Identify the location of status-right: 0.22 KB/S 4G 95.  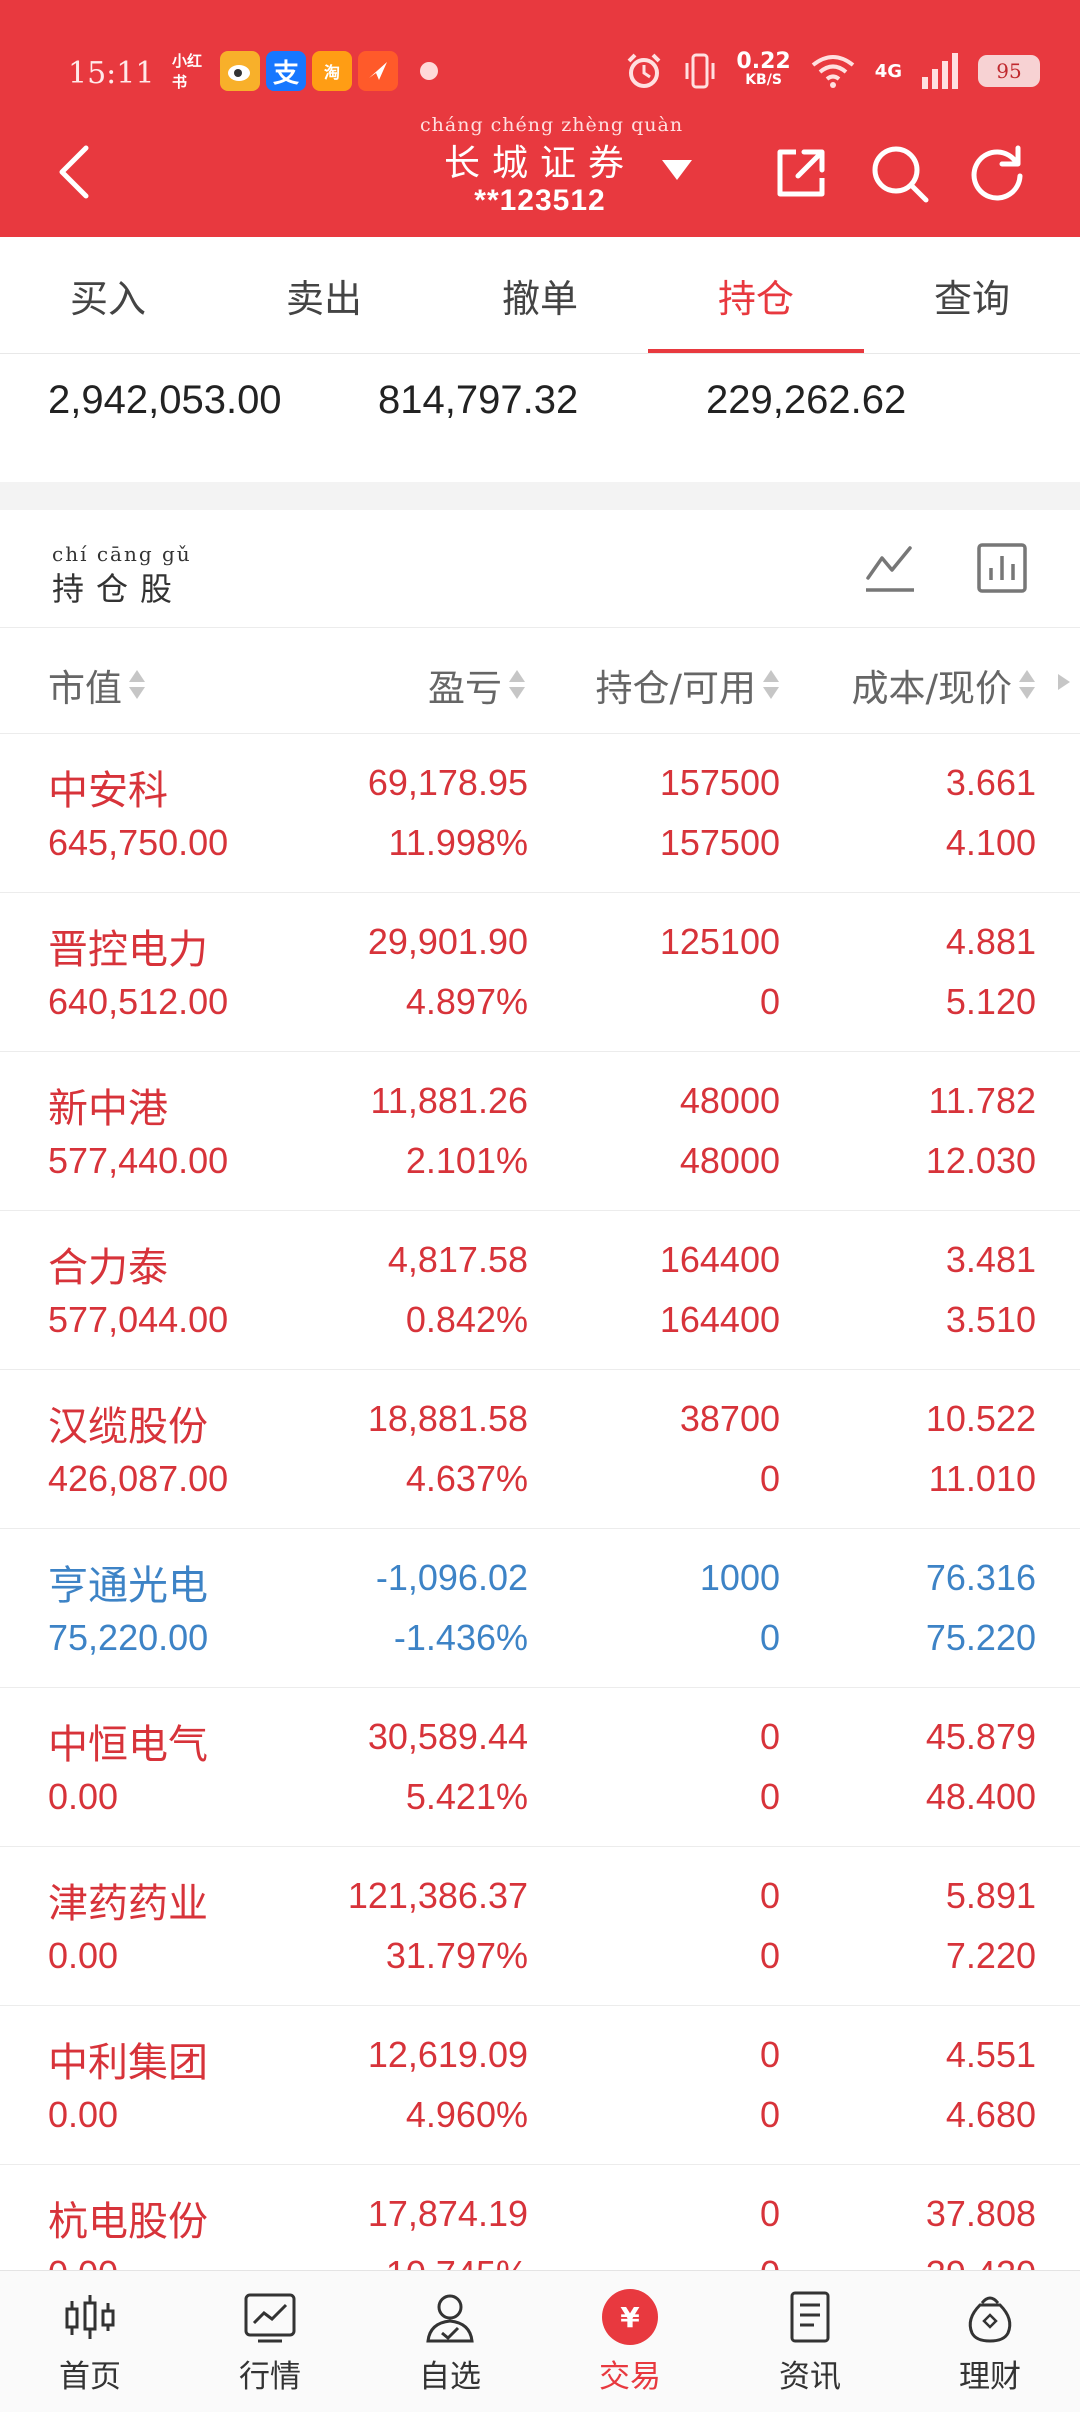
(832, 71).